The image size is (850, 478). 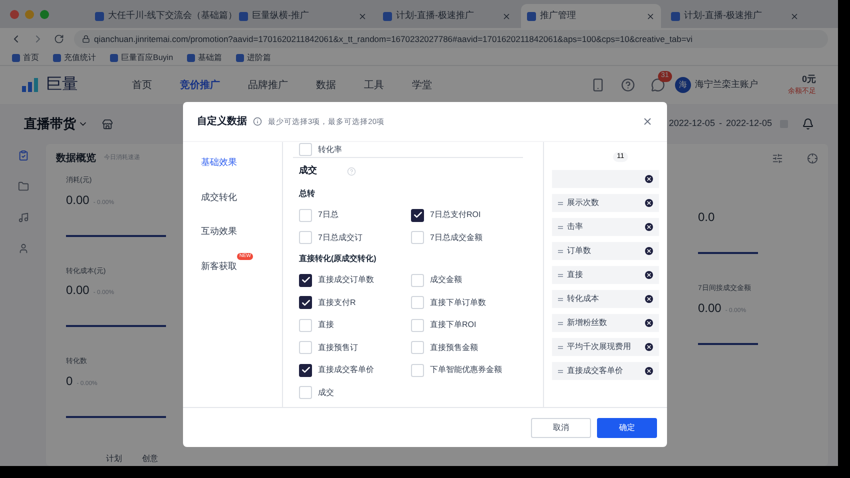 What do you see at coordinates (605, 227) in the screenshot?
I see `selected-chip: 击率` at bounding box center [605, 227].